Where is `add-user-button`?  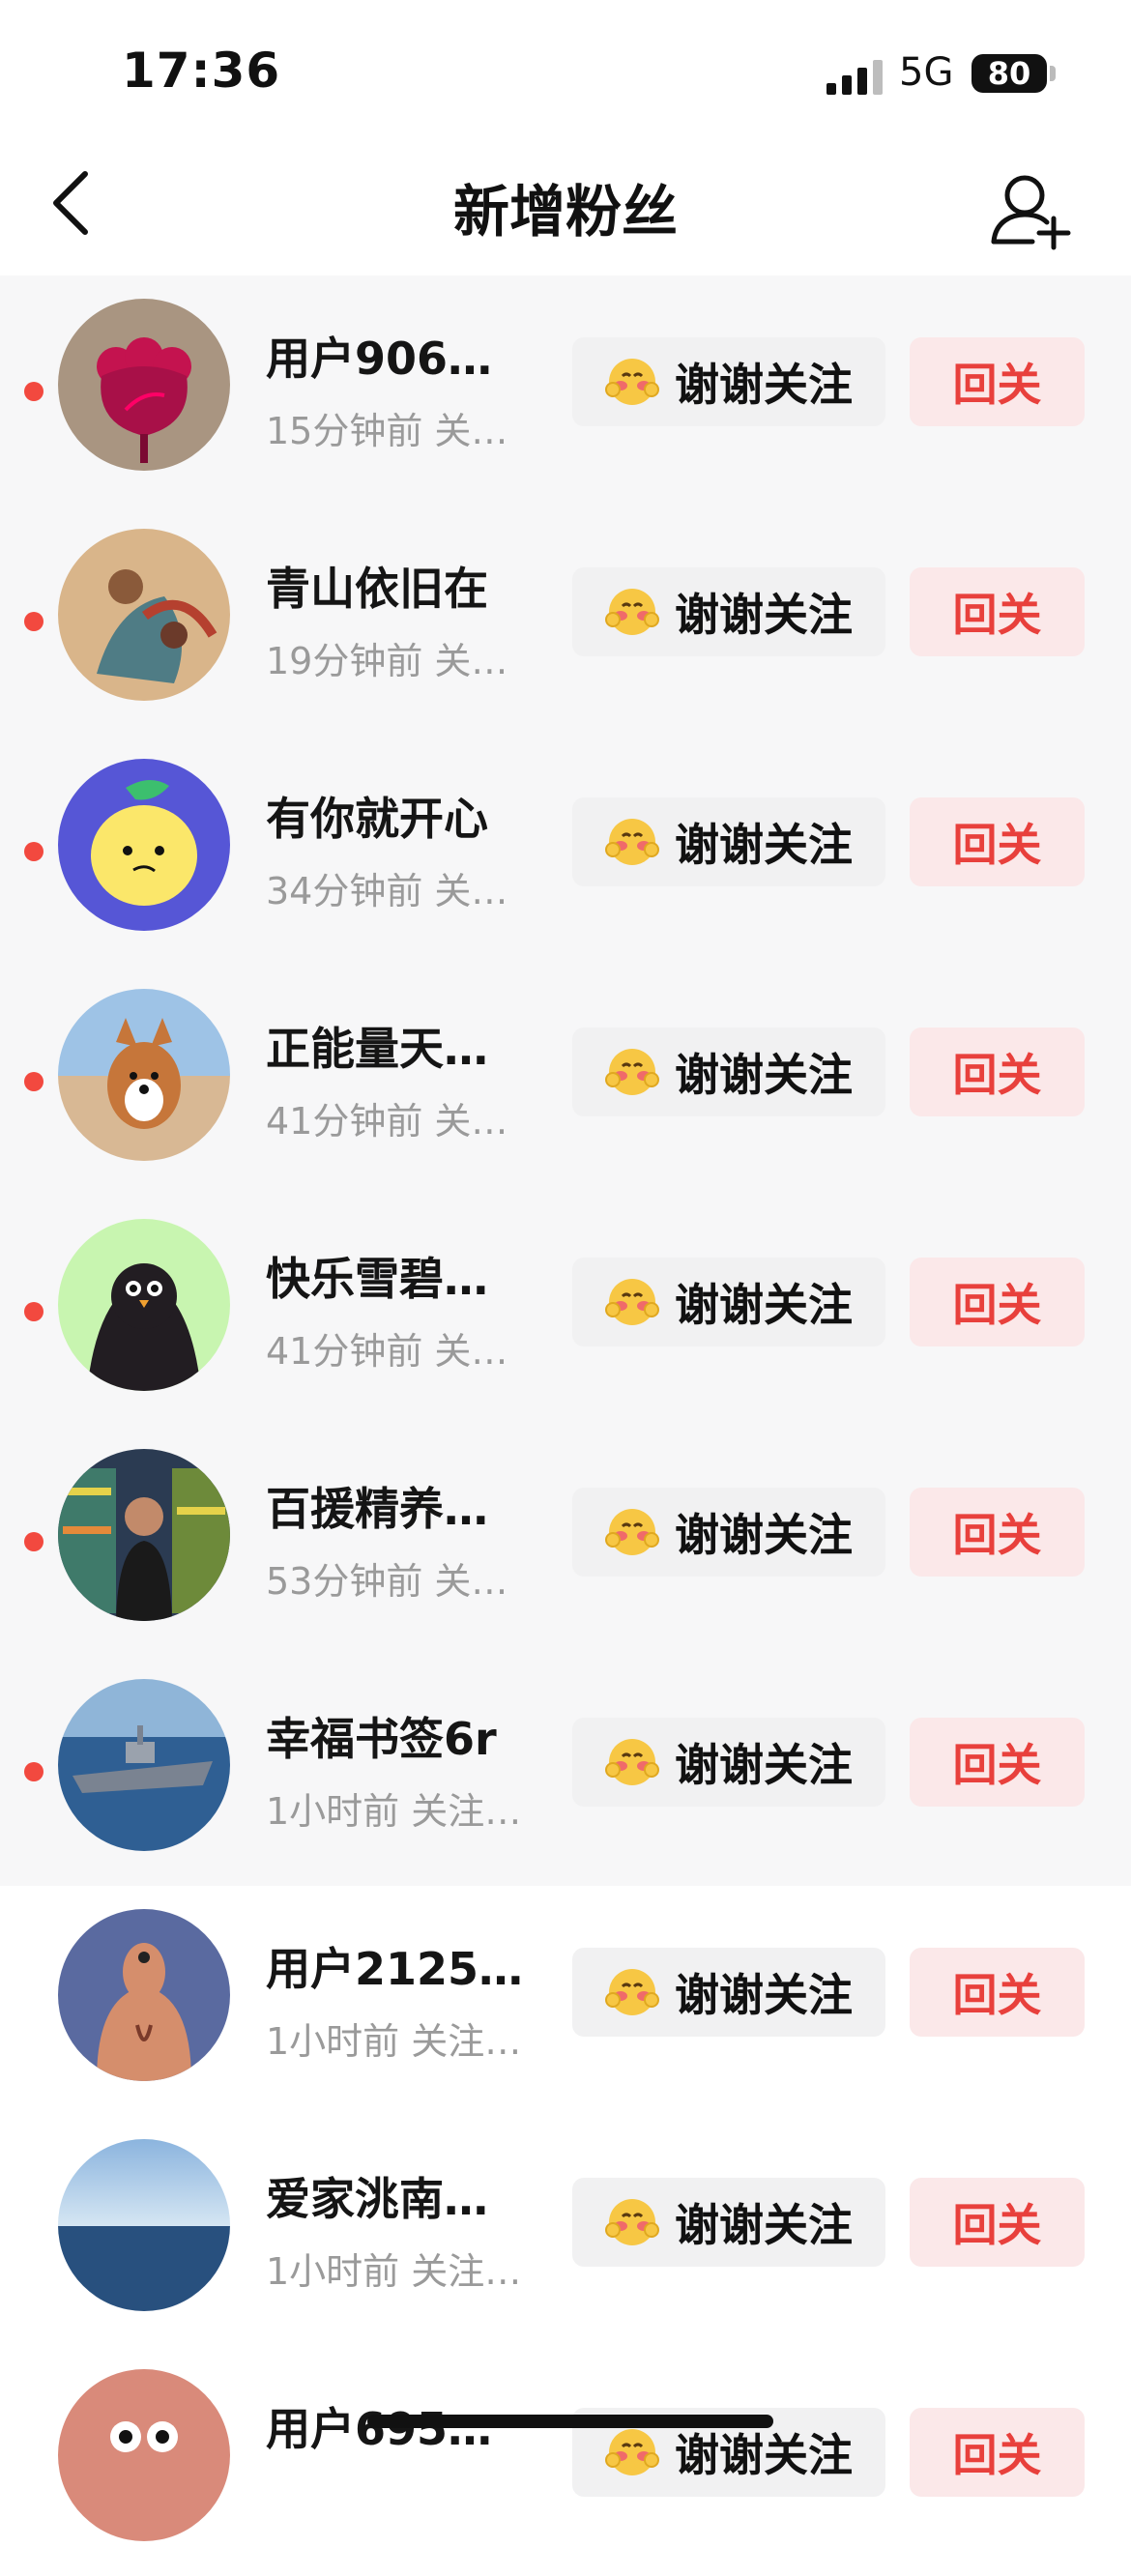
add-user-button is located at coordinates (1029, 207).